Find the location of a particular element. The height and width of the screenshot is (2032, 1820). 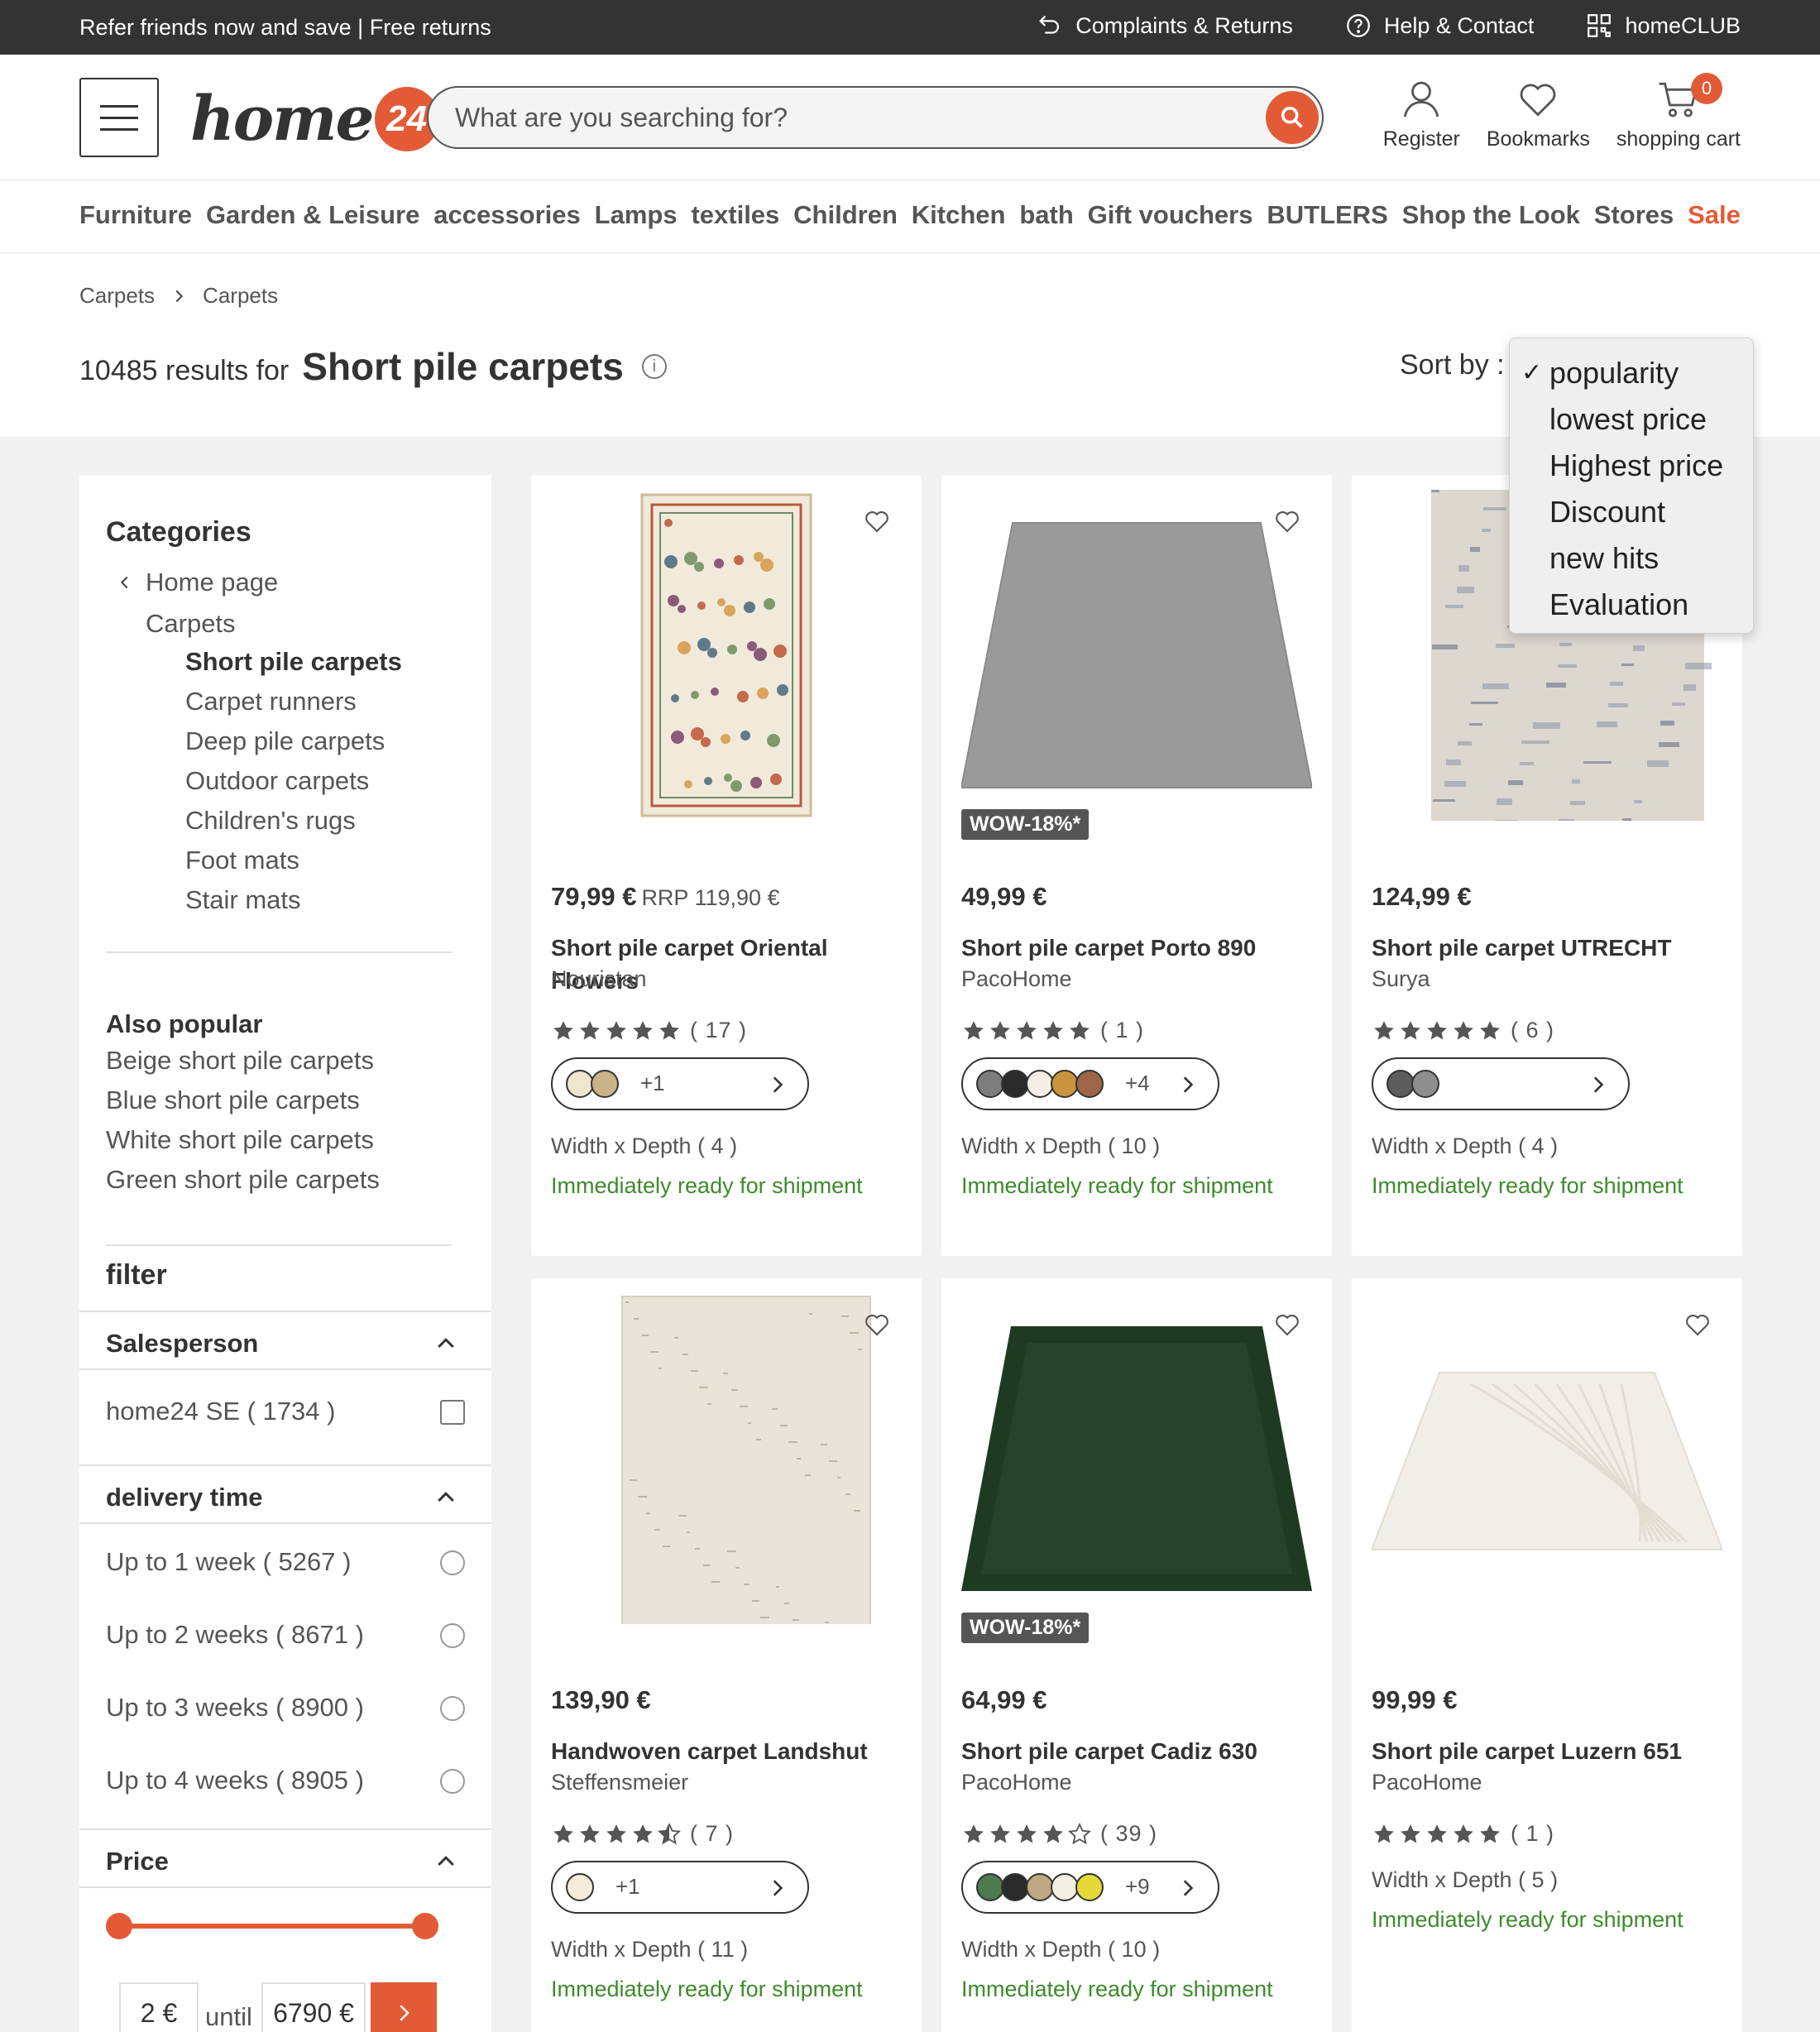

complaints-returns-link: Complaints & Returns is located at coordinates (1164, 26).